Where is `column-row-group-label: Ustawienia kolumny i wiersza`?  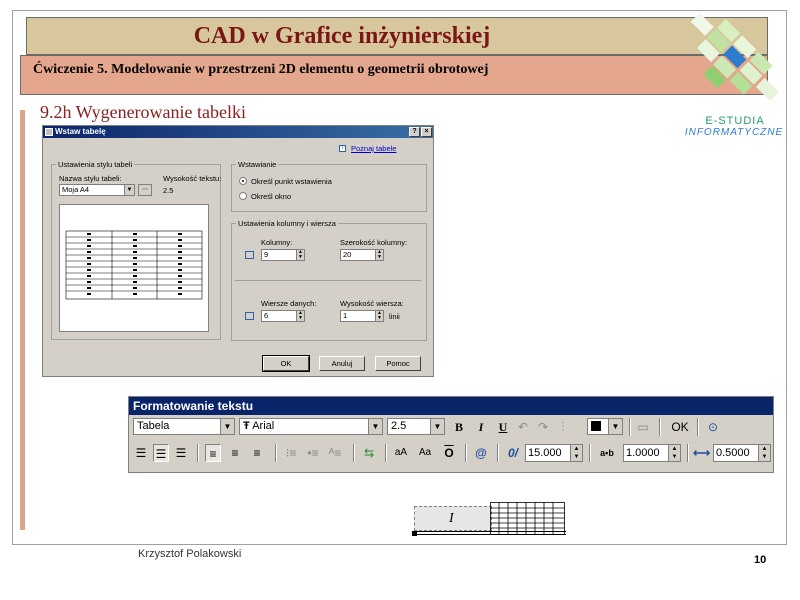
column-row-group-label: Ustawienia kolumny i wiersza is located at coordinates (287, 223).